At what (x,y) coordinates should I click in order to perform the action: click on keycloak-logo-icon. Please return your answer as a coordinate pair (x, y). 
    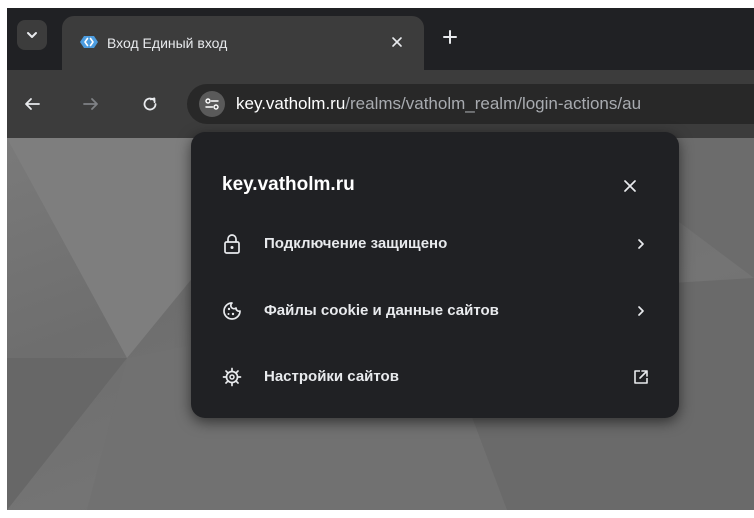
    Looking at the image, I should click on (89, 42).